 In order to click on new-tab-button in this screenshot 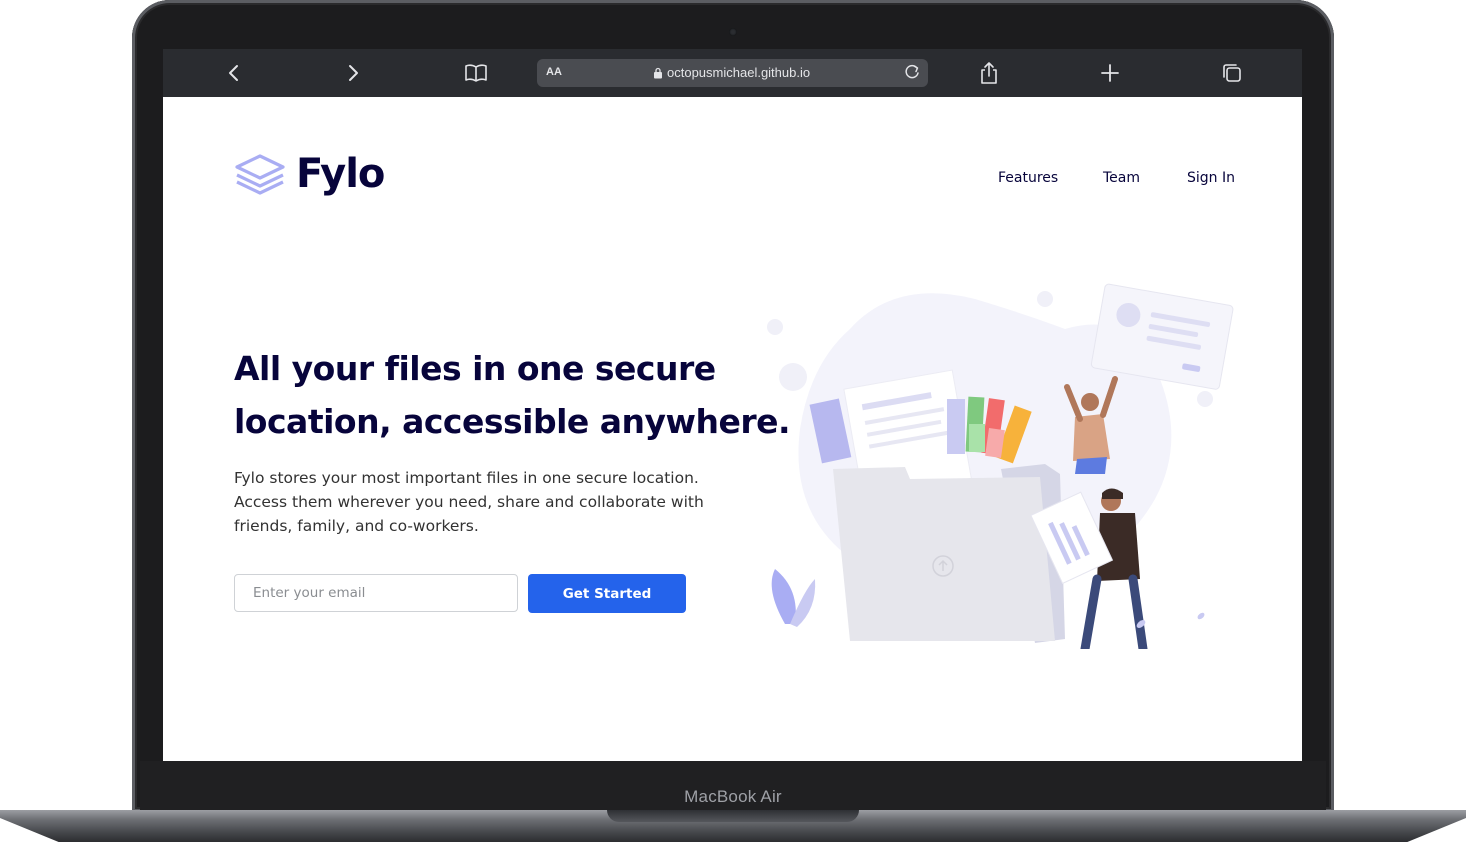, I will do `click(1110, 73)`.